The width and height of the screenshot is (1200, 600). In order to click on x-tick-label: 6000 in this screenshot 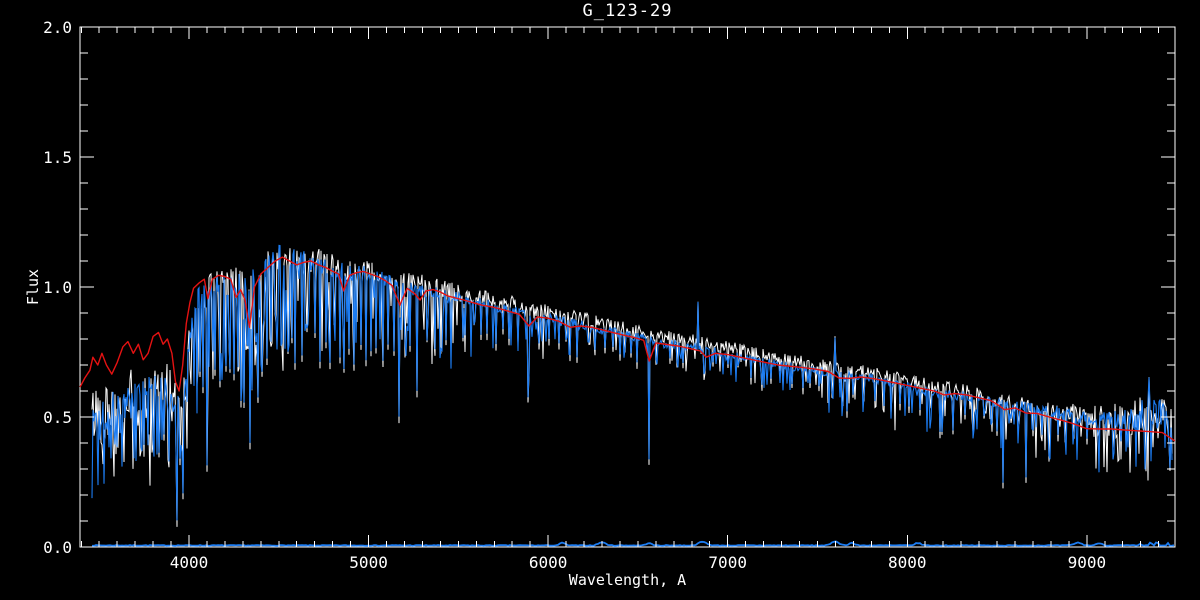, I will do `click(548, 562)`.